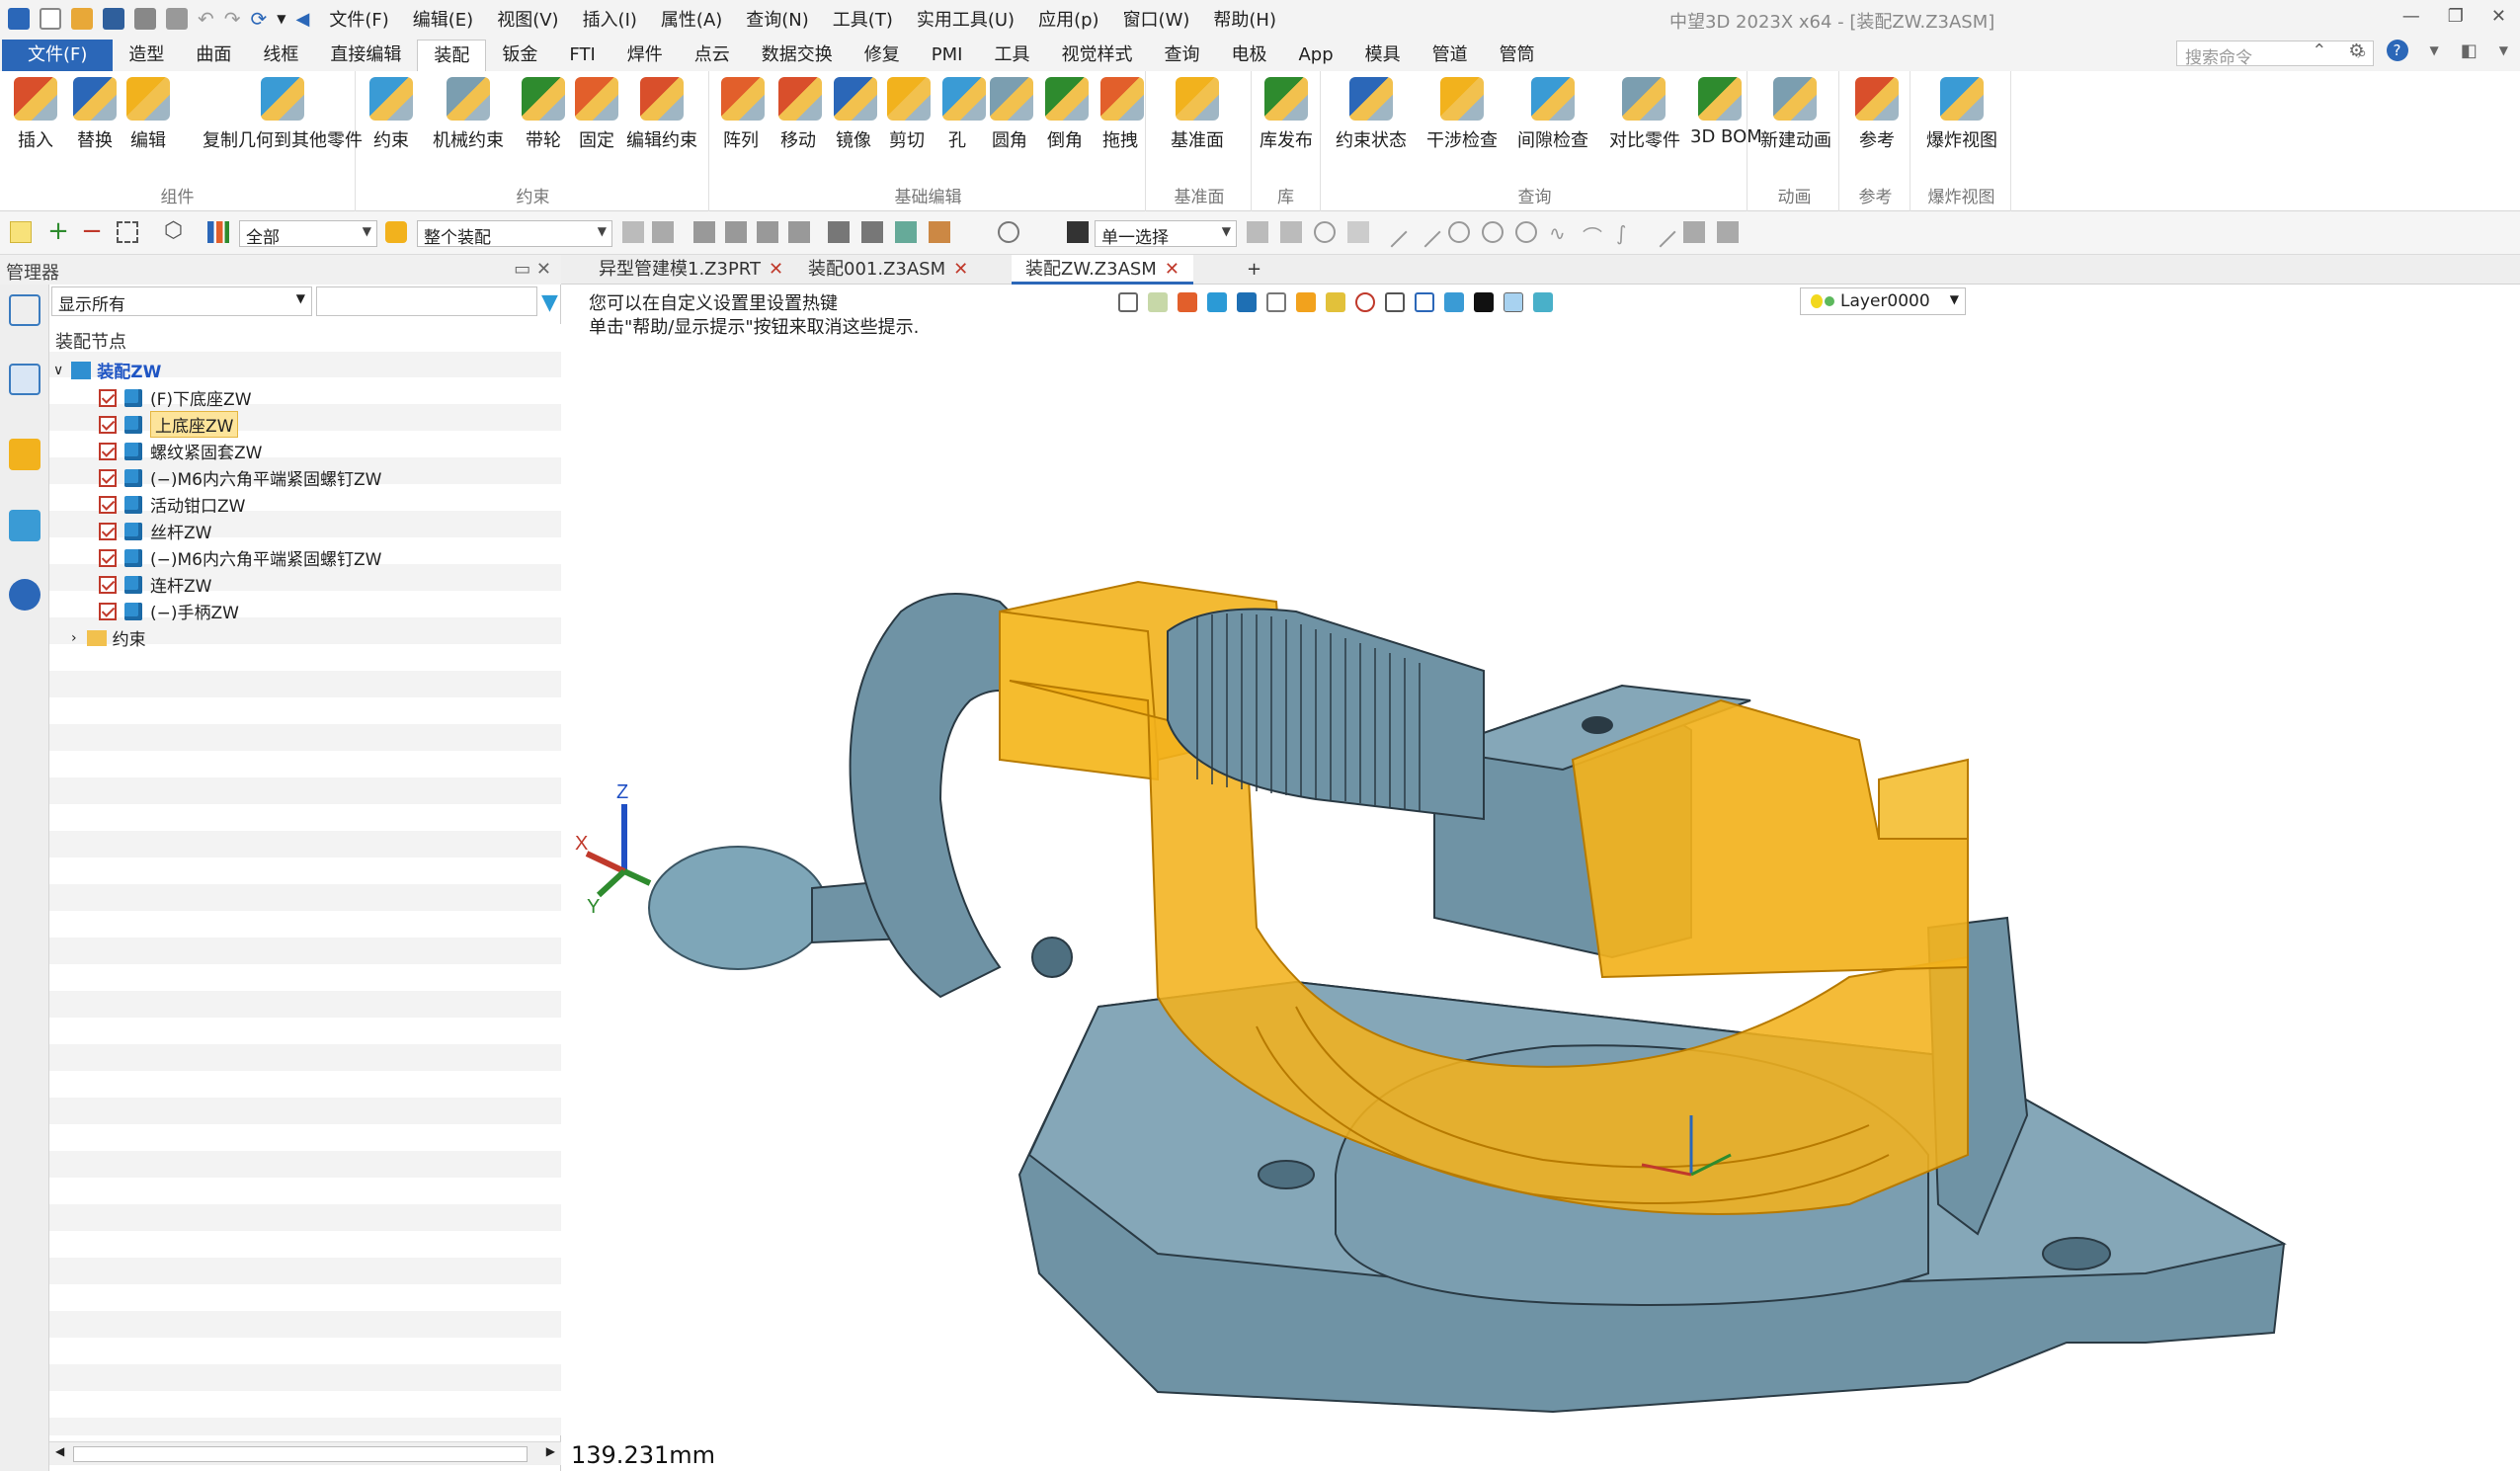 This screenshot has width=2520, height=1471. I want to click on ribbon-button: 剪切, so click(909, 114).